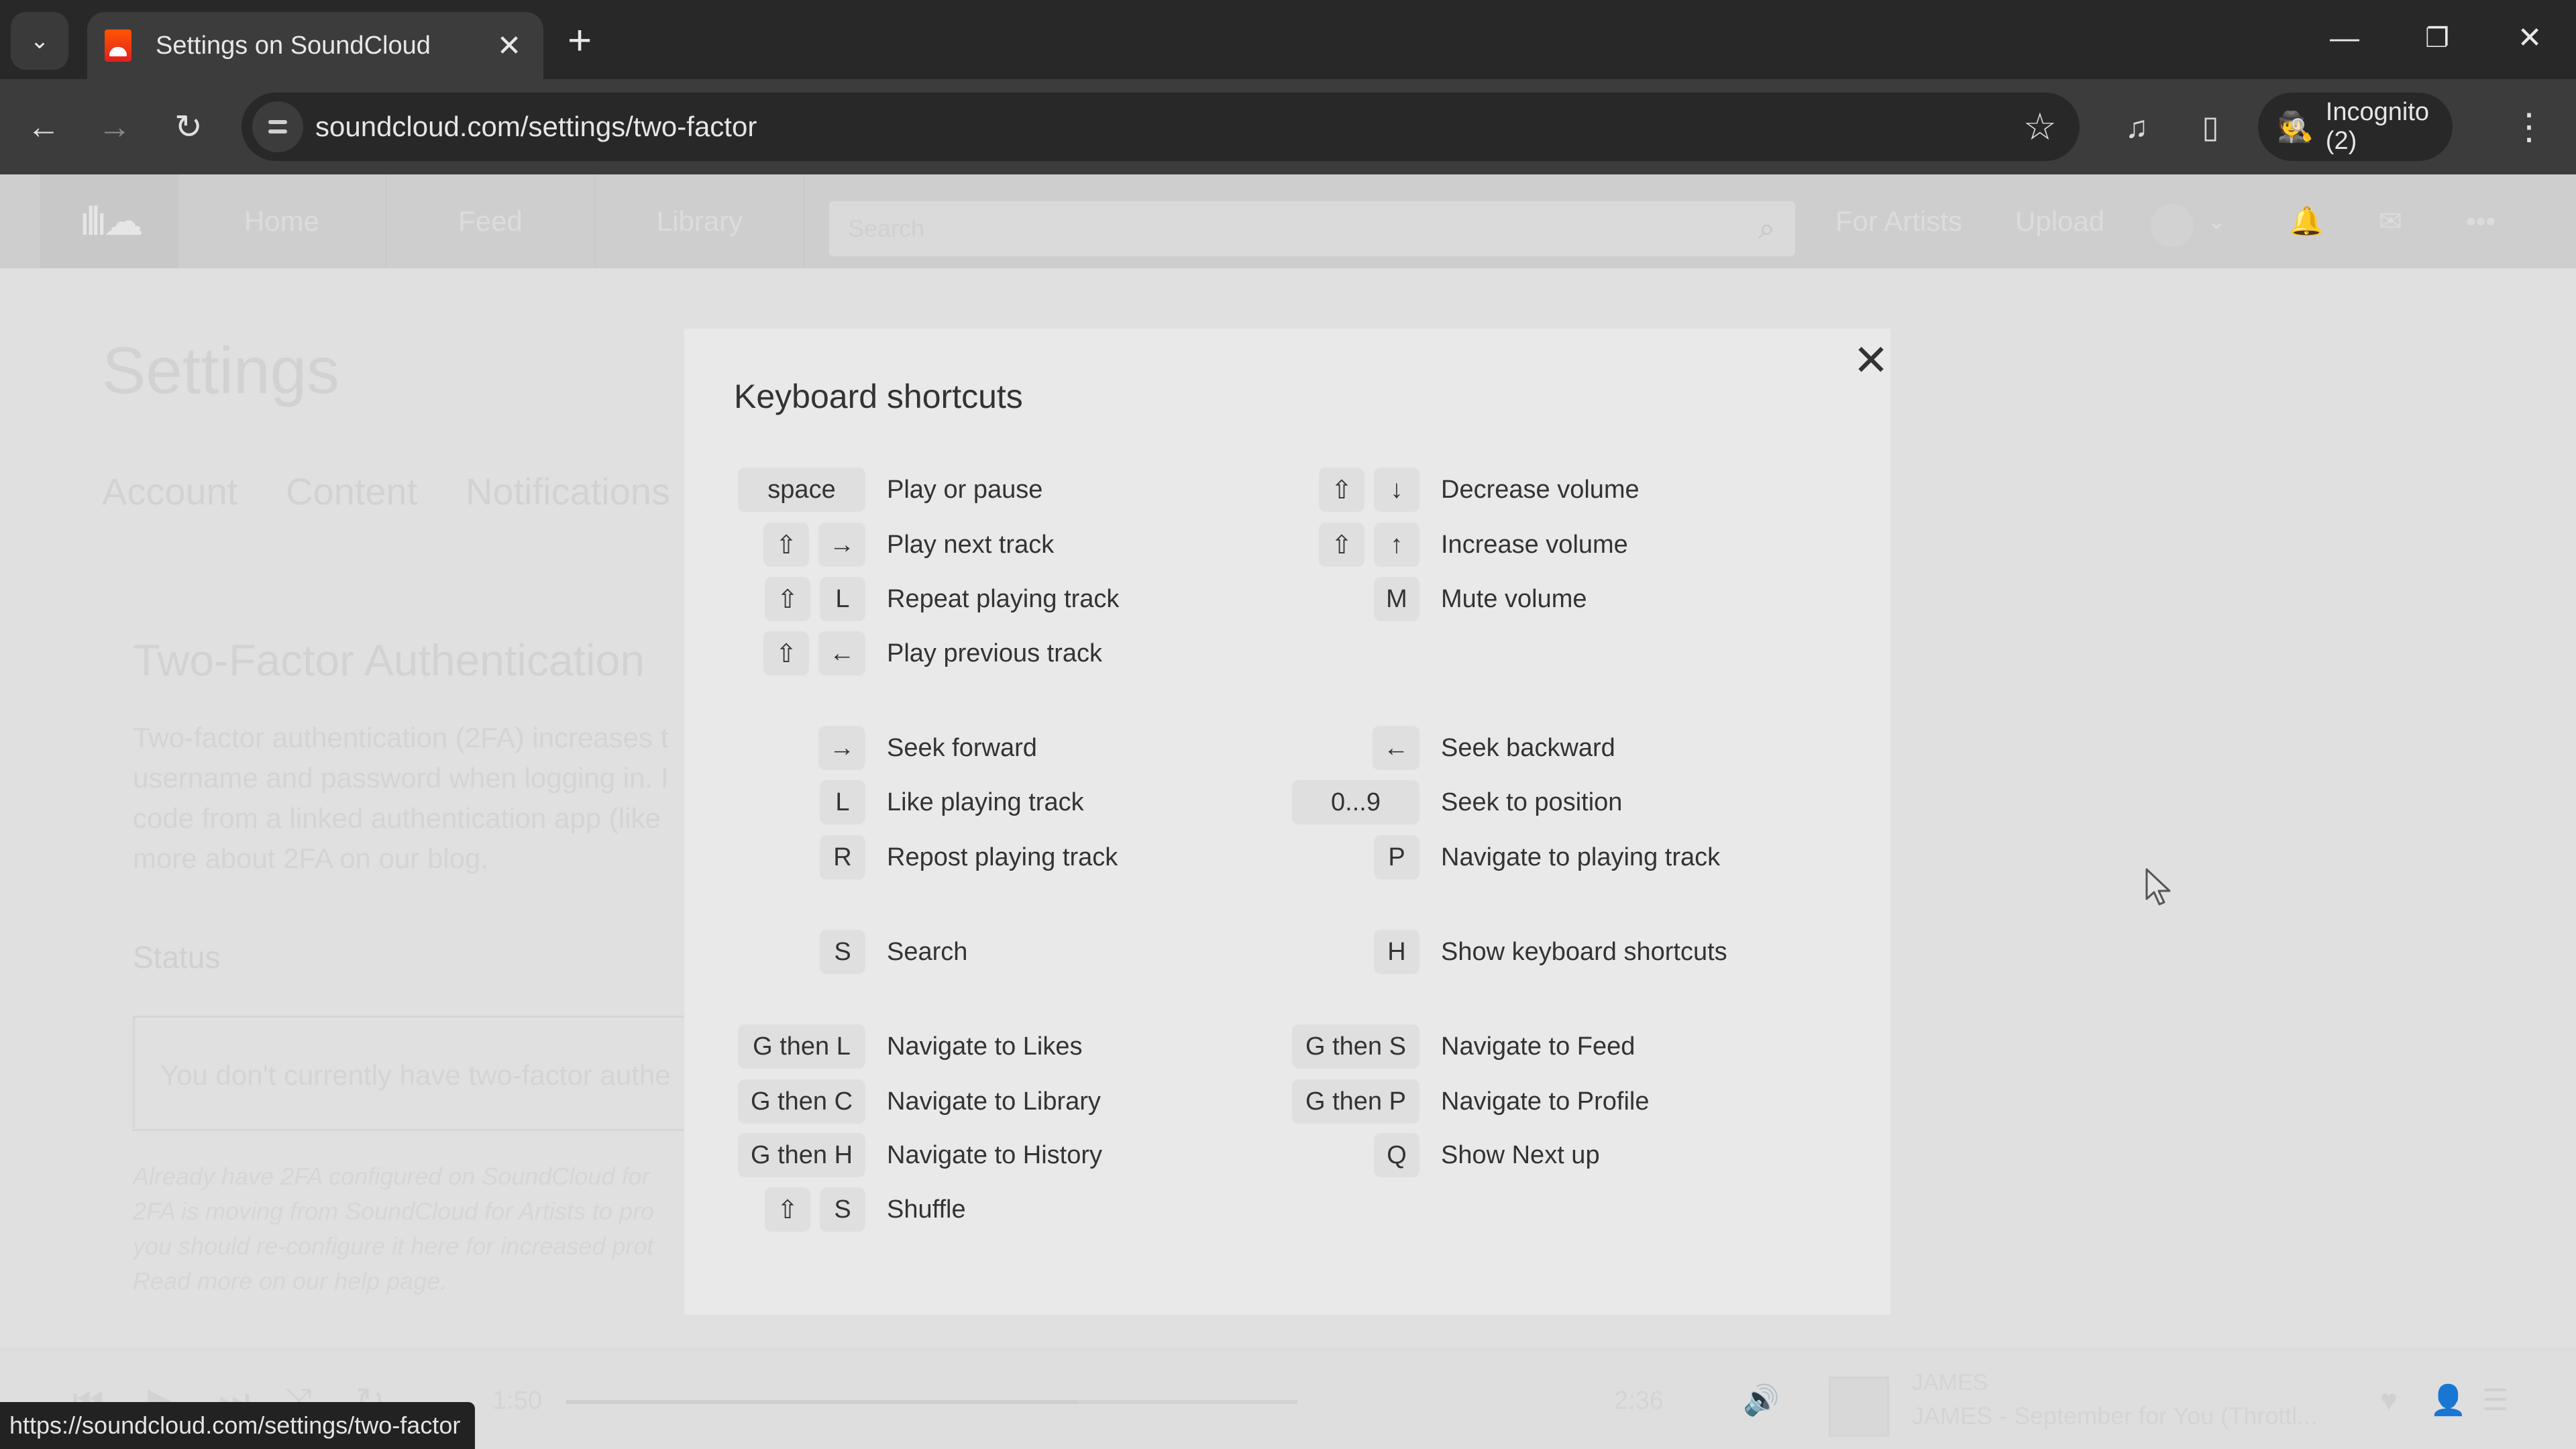 The height and width of the screenshot is (1449, 2576). What do you see at coordinates (509, 46) in the screenshot?
I see `close-tab-icon: ✕` at bounding box center [509, 46].